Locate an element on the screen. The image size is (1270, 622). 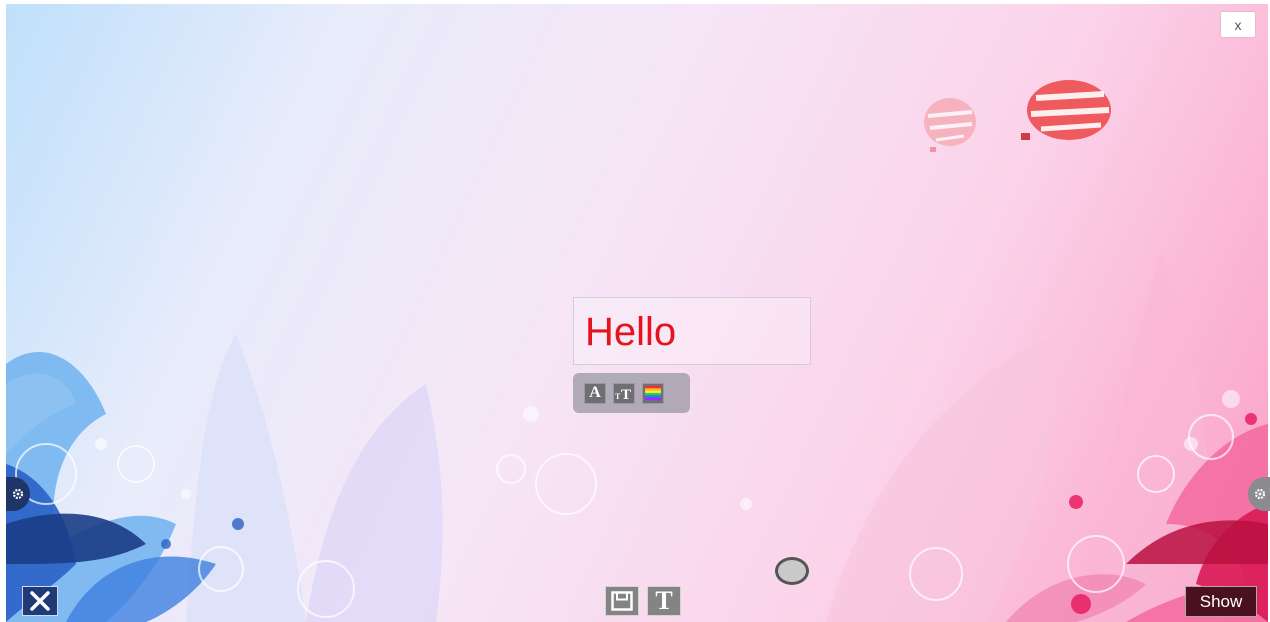
text-tool-button: T is located at coordinates (664, 601).